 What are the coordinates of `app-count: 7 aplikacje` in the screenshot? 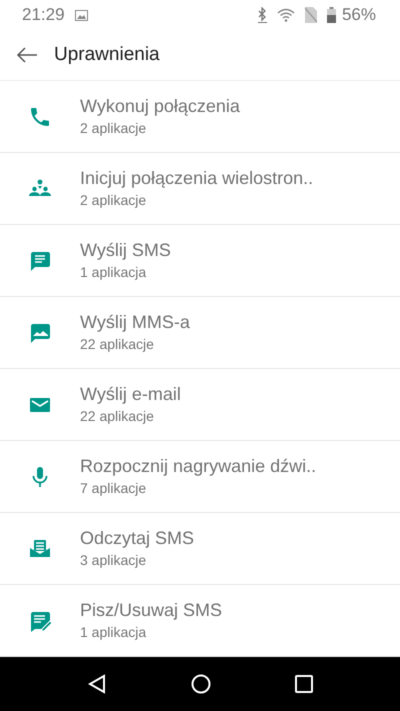 It's located at (114, 488).